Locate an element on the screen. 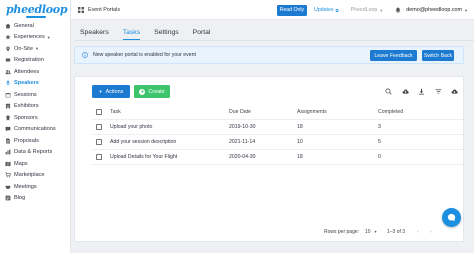 The image size is (474, 253). sidebar-item-communications: Communications is located at coordinates (35, 130).